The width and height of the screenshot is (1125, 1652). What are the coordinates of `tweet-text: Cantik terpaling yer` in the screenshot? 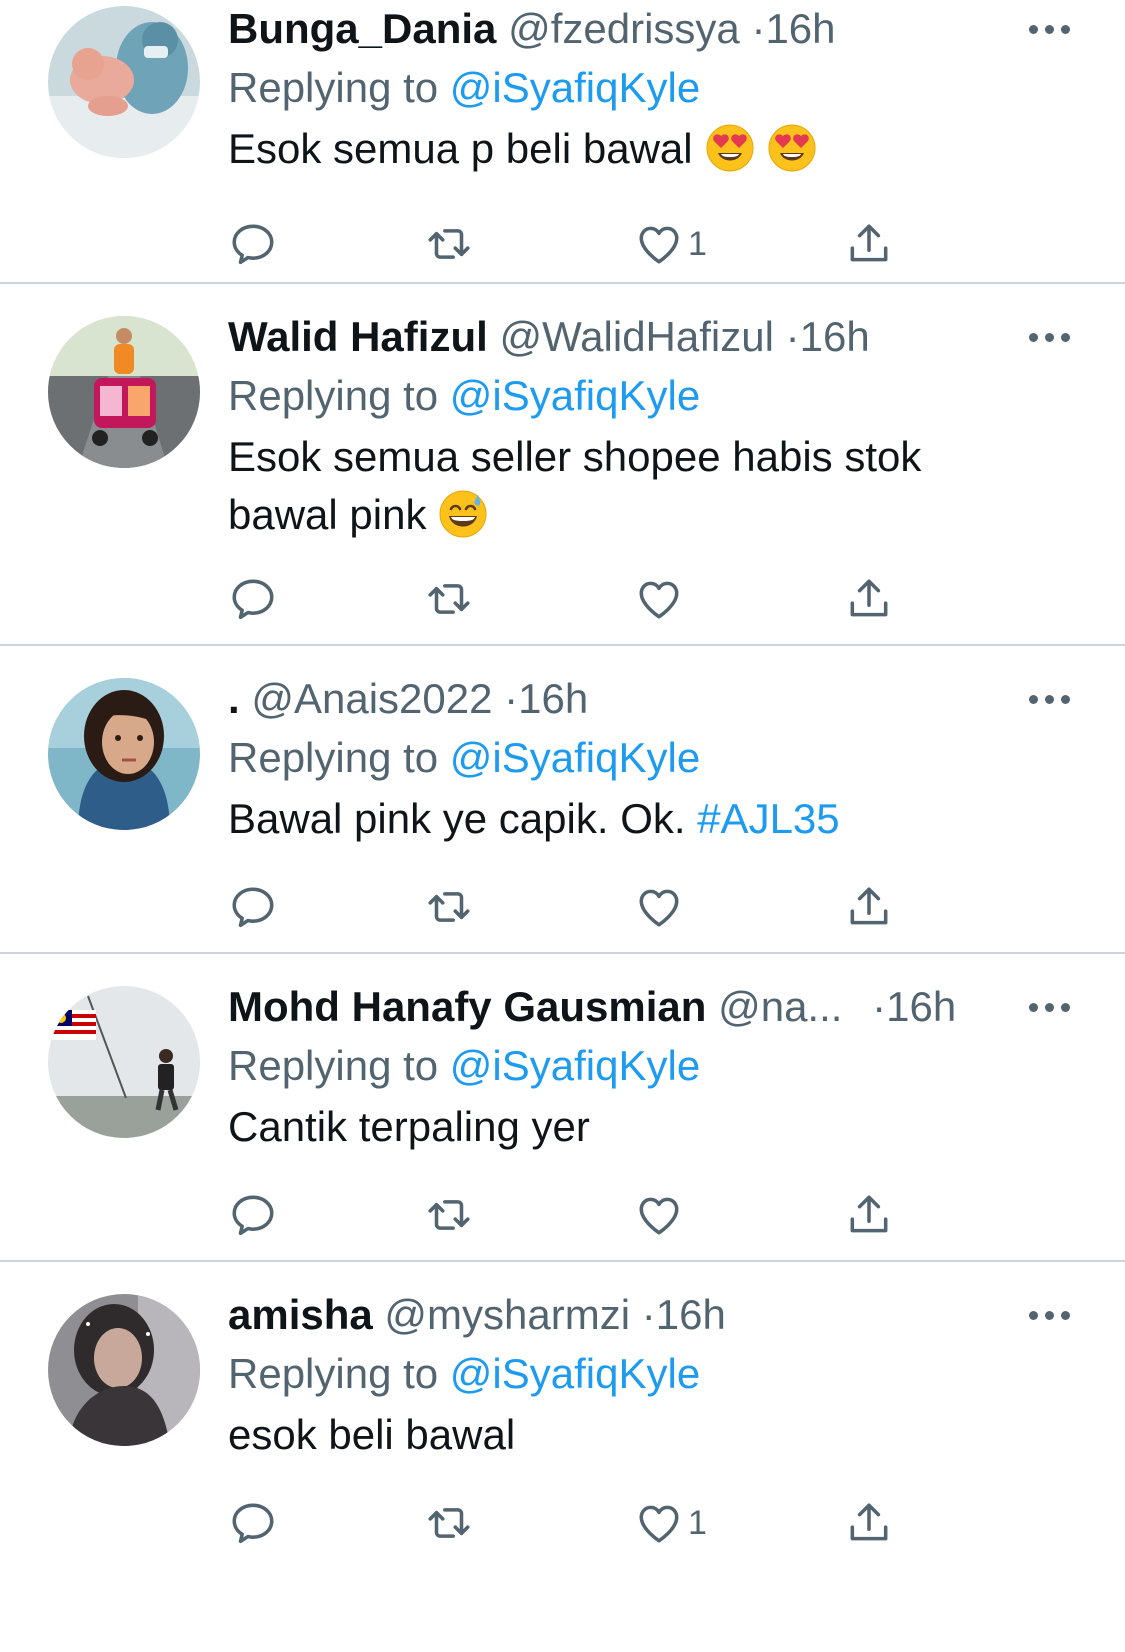 It's located at (646, 1127).